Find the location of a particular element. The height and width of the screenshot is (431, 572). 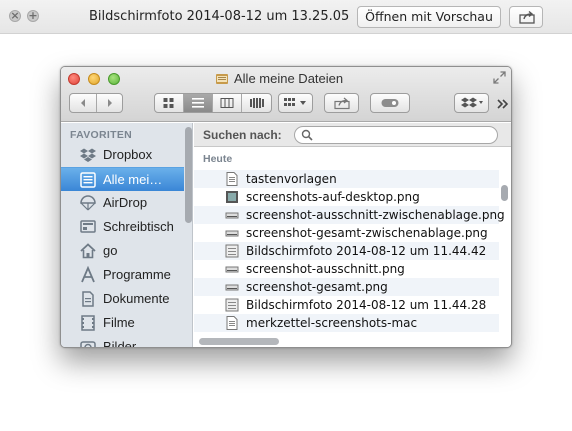

sidebar-item-applications: Programme is located at coordinates (122, 275).